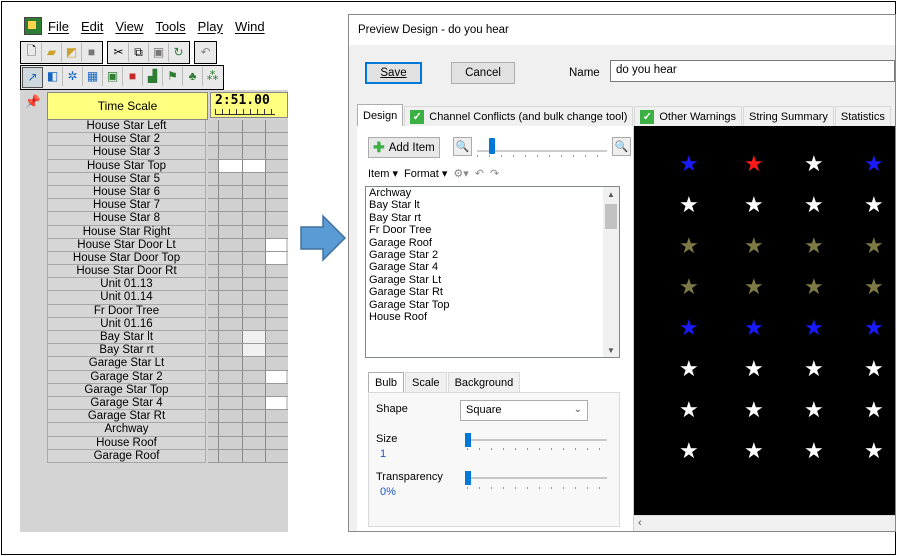 Image resolution: width=897 pixels, height=556 pixels. I want to click on channel-row: House Star Top, so click(126, 166).